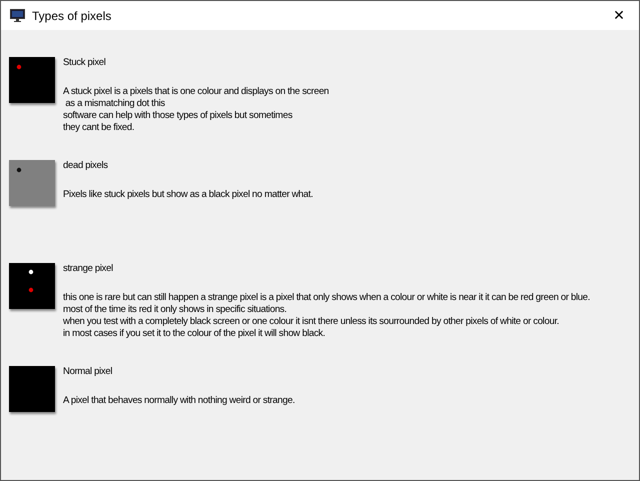 Image resolution: width=640 pixels, height=481 pixels. What do you see at coordinates (196, 110) in the screenshot?
I see `description-text: A stuck pixel is a pixels that is one colour and displays on the screen as a mismatching dot this software can help with those types of pixels but sometimes they cant be fixed.` at bounding box center [196, 110].